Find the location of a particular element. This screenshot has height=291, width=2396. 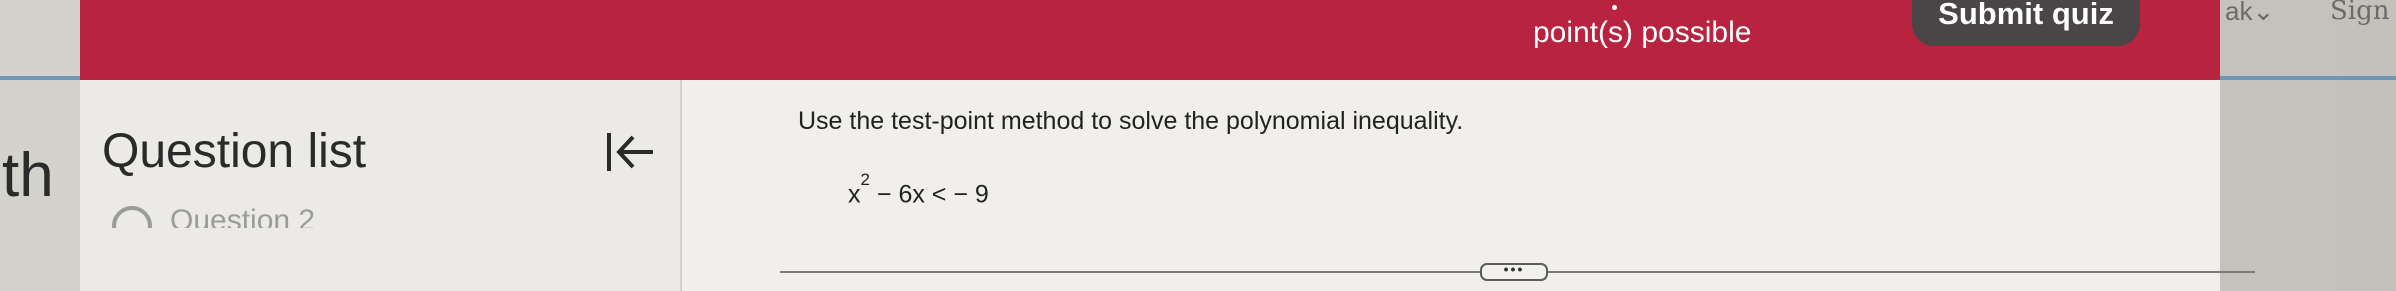

question-status-icon is located at coordinates (132, 217).